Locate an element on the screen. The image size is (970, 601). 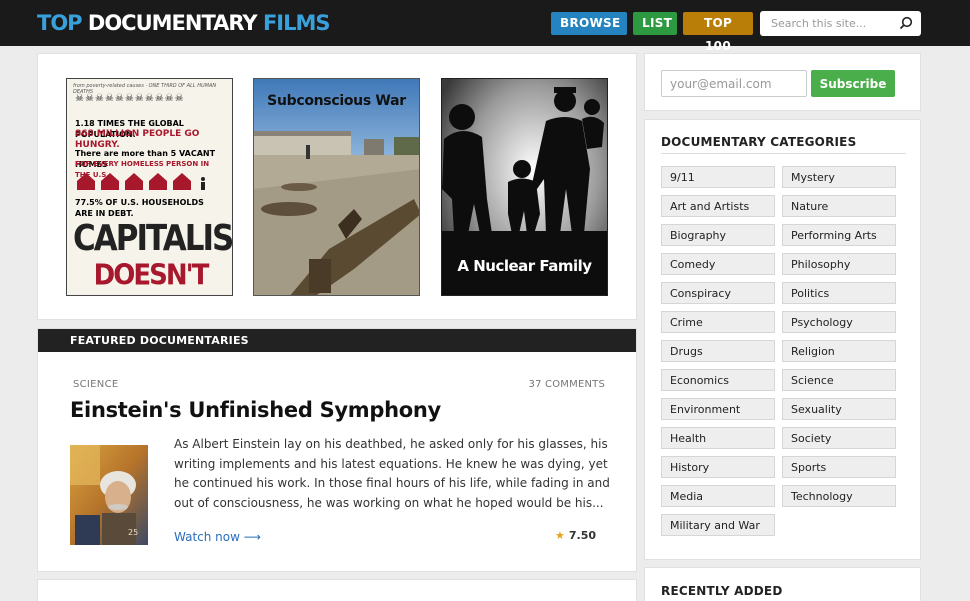
logo-part-top: TOP is located at coordinates (60, 23).